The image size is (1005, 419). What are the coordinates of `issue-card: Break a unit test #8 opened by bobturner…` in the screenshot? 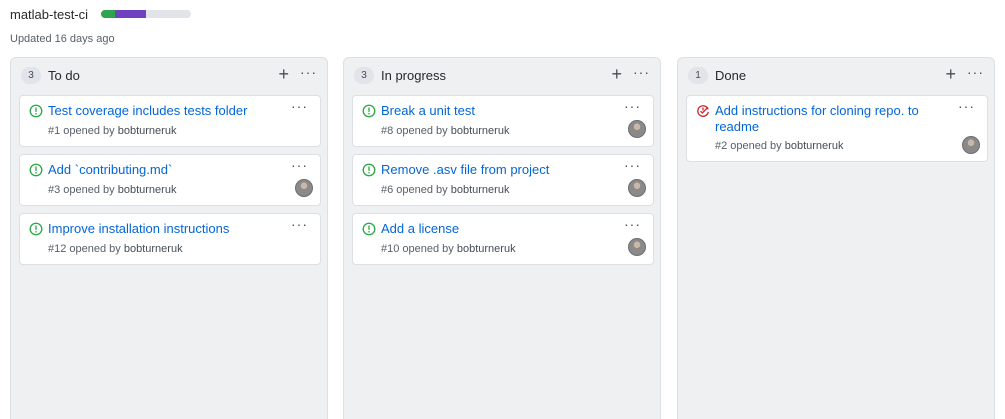 It's located at (503, 121).